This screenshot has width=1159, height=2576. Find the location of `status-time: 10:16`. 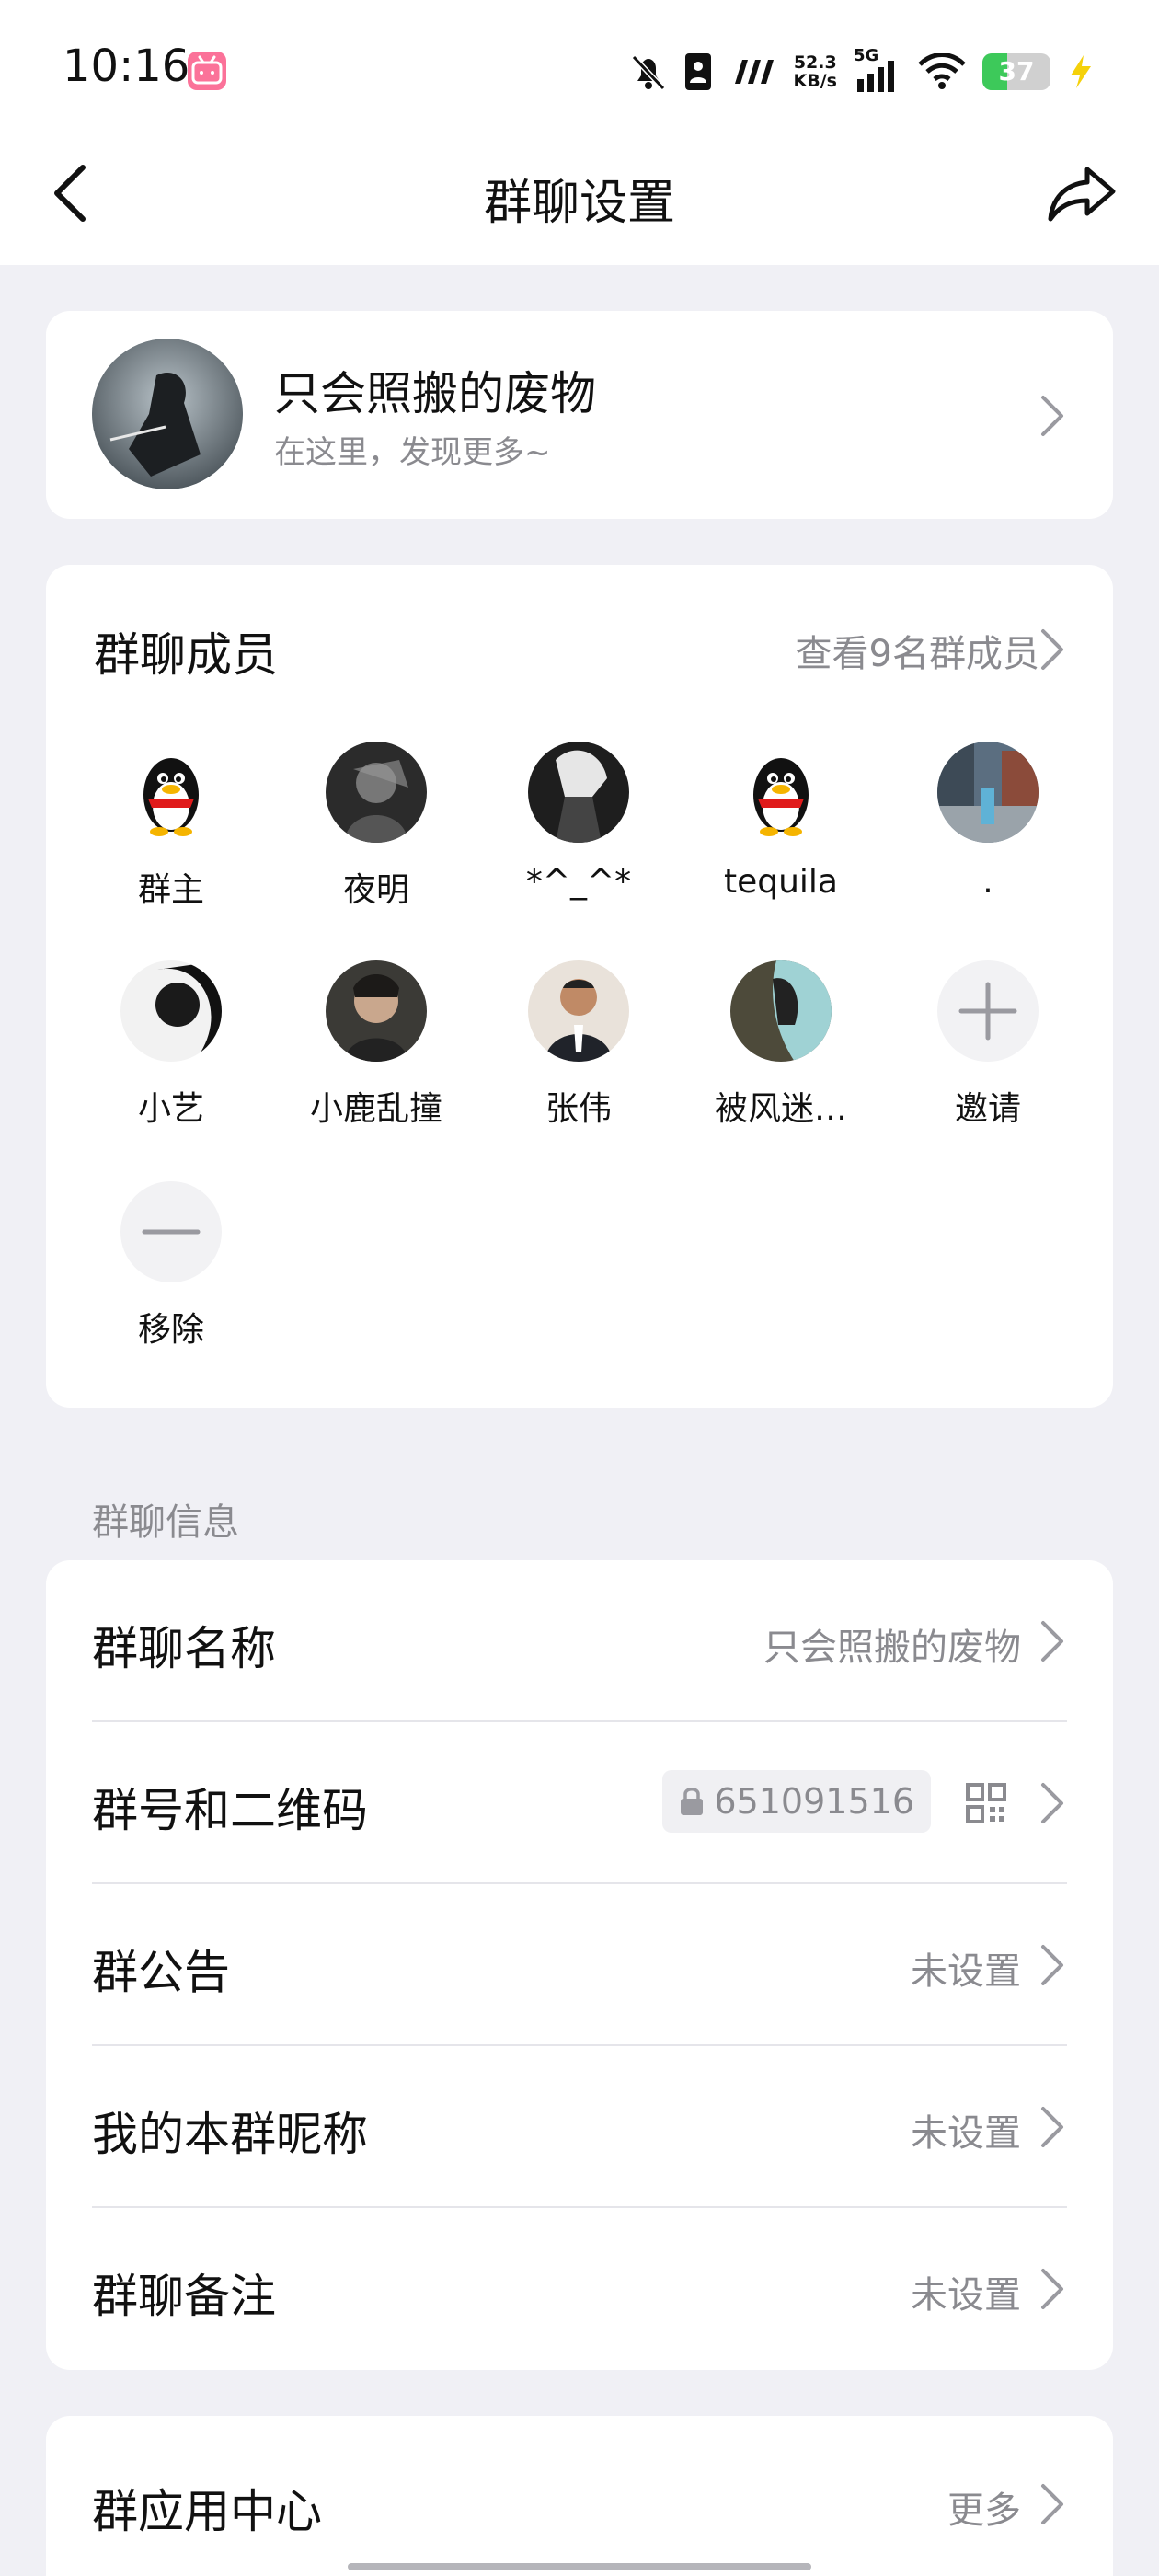

status-time: 10:16 is located at coordinates (126, 66).